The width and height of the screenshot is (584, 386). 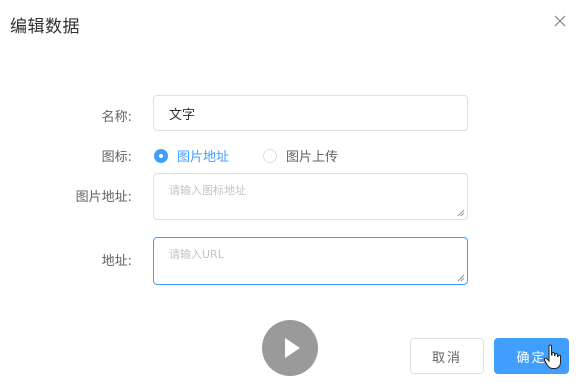 I want to click on close-icon, so click(x=561, y=22).